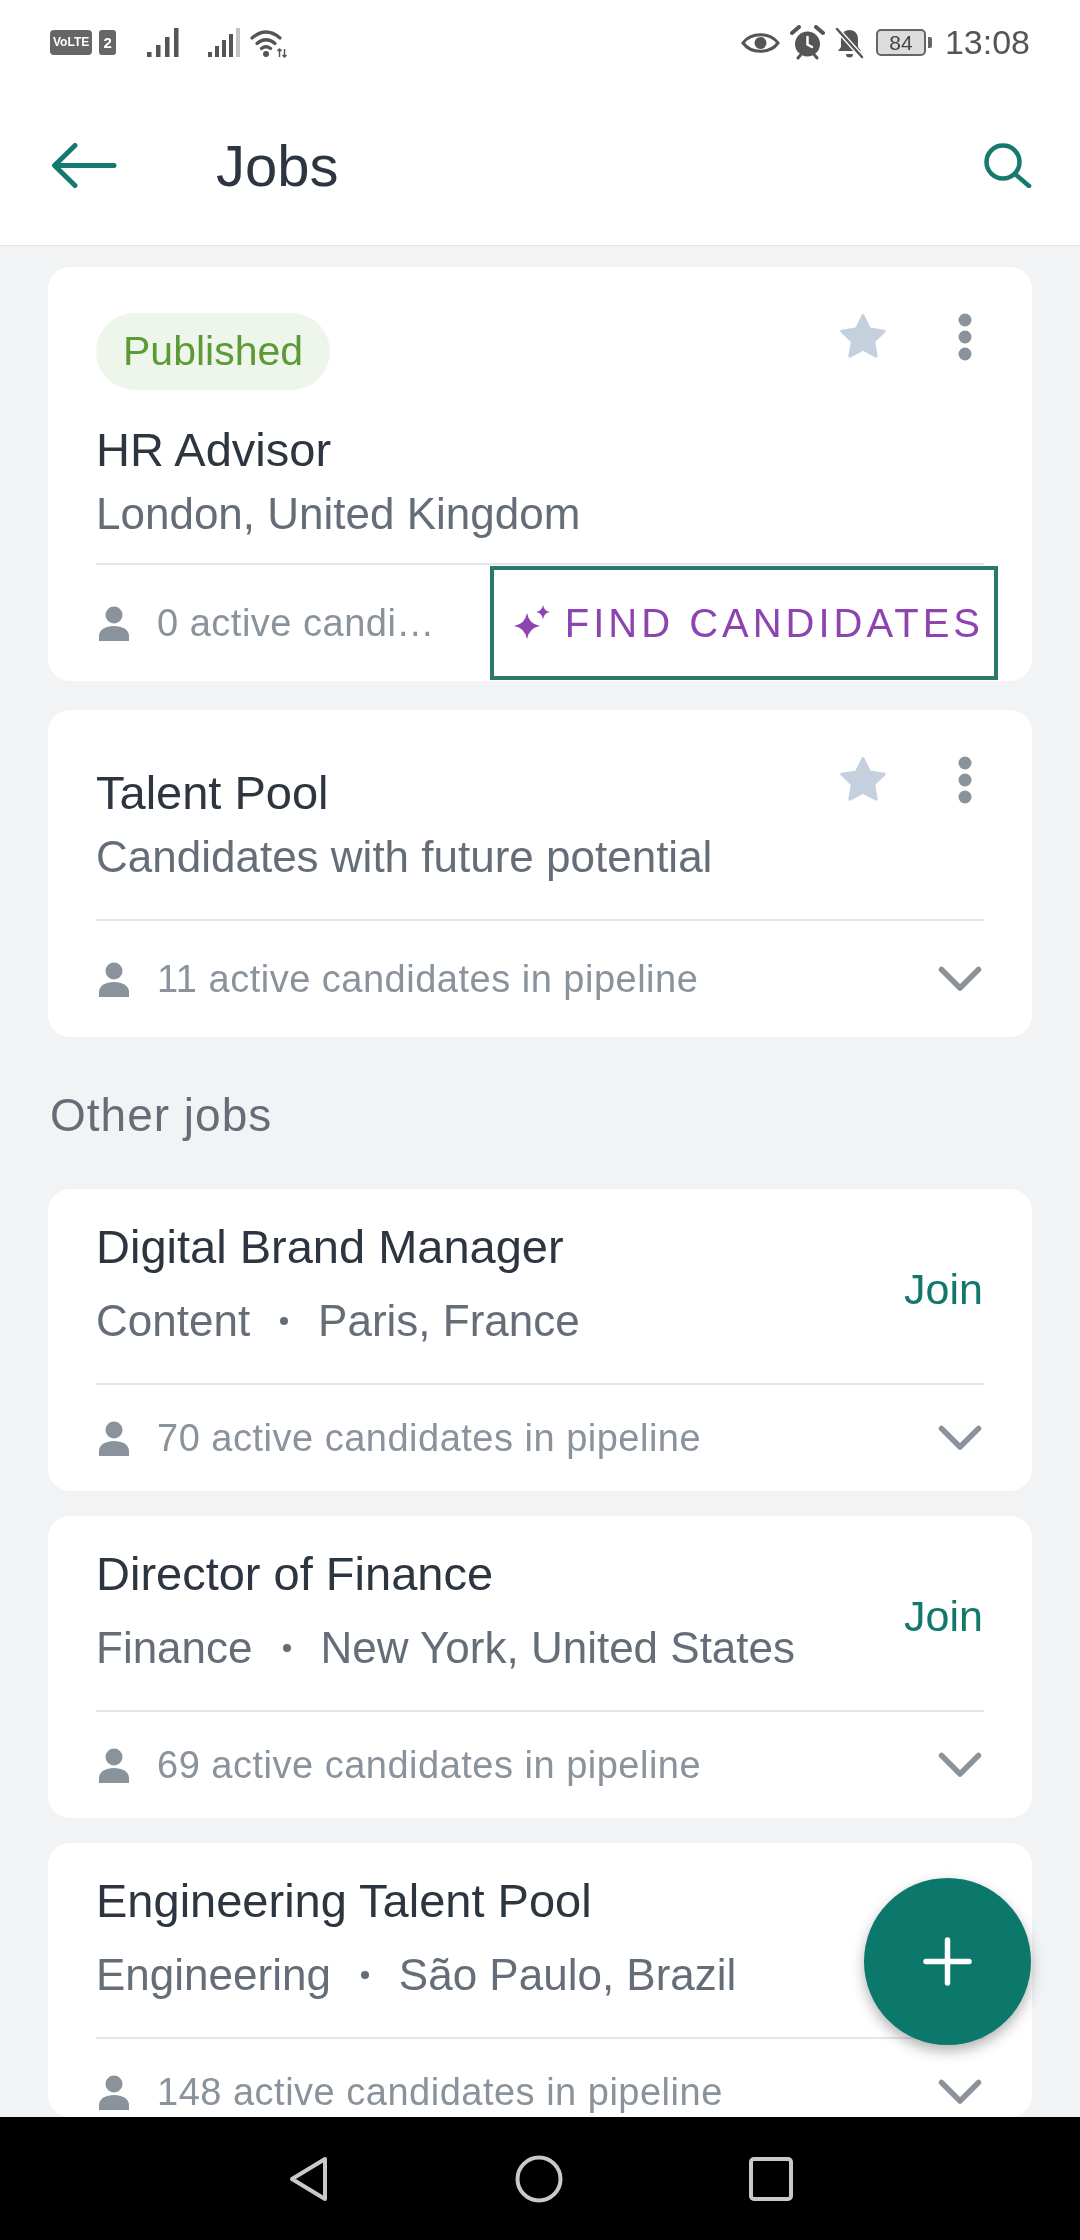 This screenshot has width=1080, height=2240. I want to click on wifi-icon, so click(269, 42).